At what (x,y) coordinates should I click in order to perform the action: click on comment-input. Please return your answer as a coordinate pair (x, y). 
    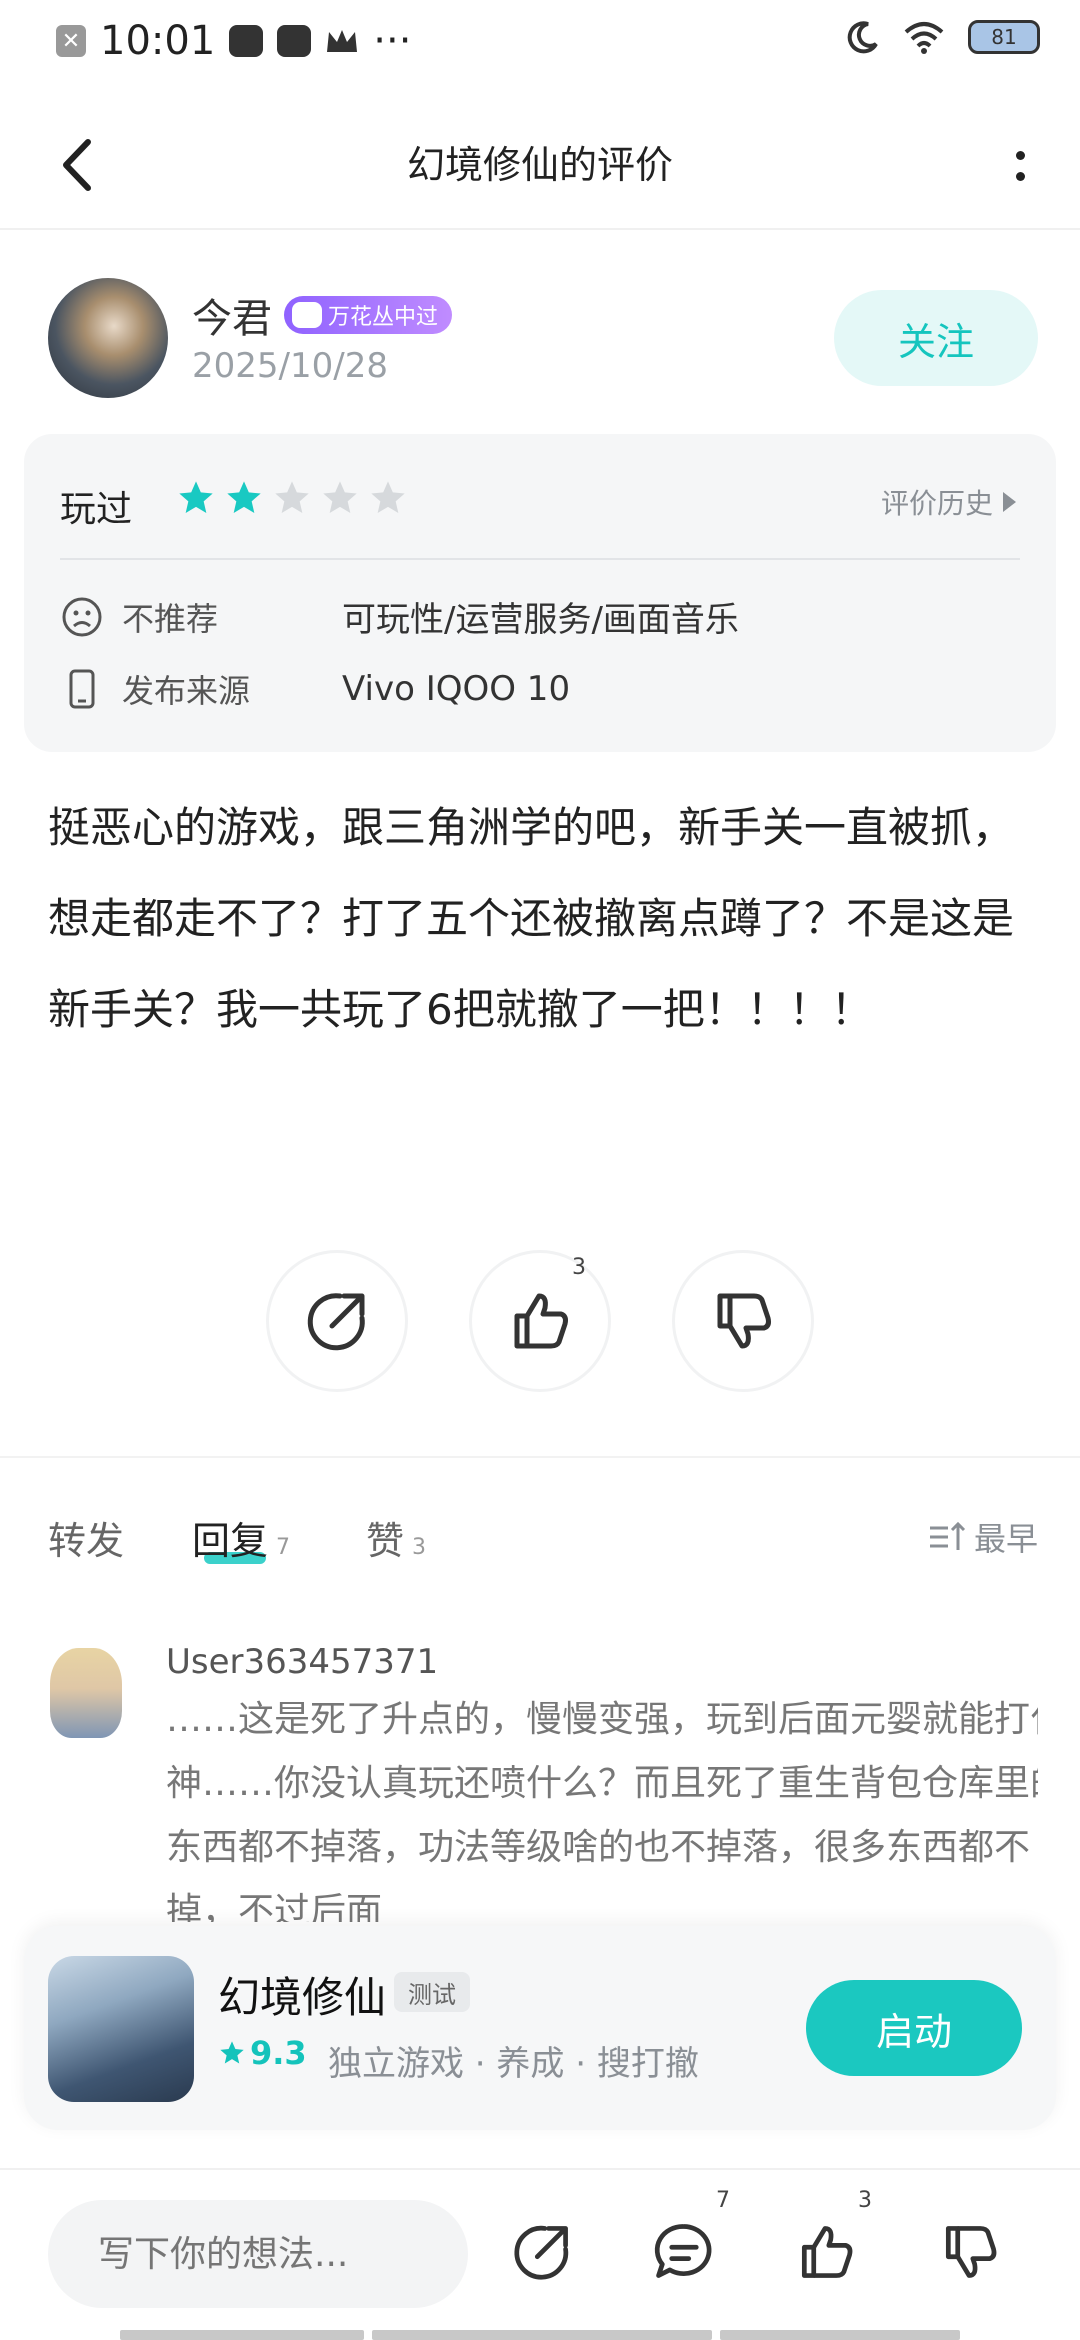
    Looking at the image, I should click on (258, 2254).